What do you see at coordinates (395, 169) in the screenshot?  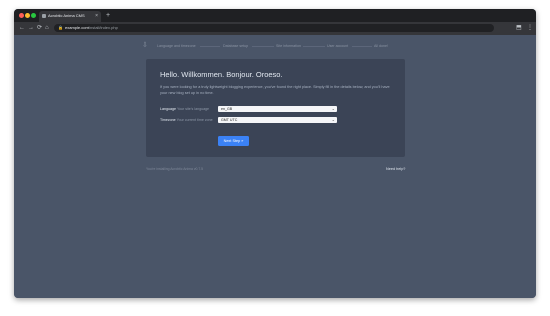 I see `need-help-link: Need help?` at bounding box center [395, 169].